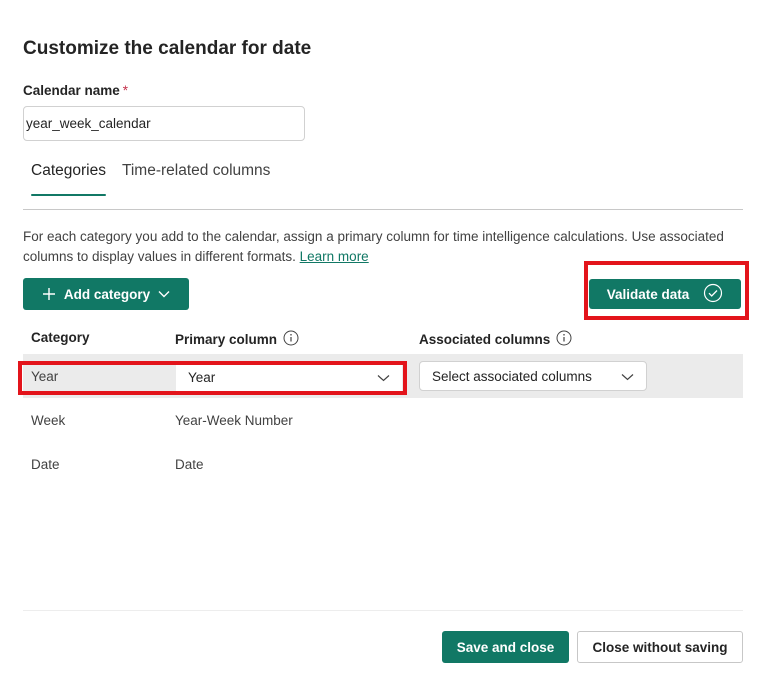 The image size is (763, 682). I want to click on close-without-saving-button: Close without saving, so click(660, 647).